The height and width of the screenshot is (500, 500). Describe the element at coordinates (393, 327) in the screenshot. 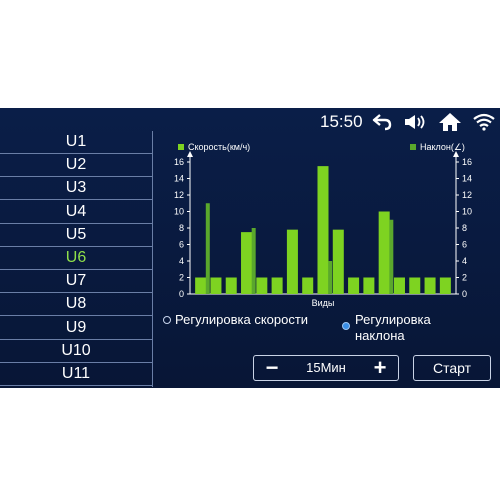

I see `incline-mode-label: Регулировка наклона` at that location.